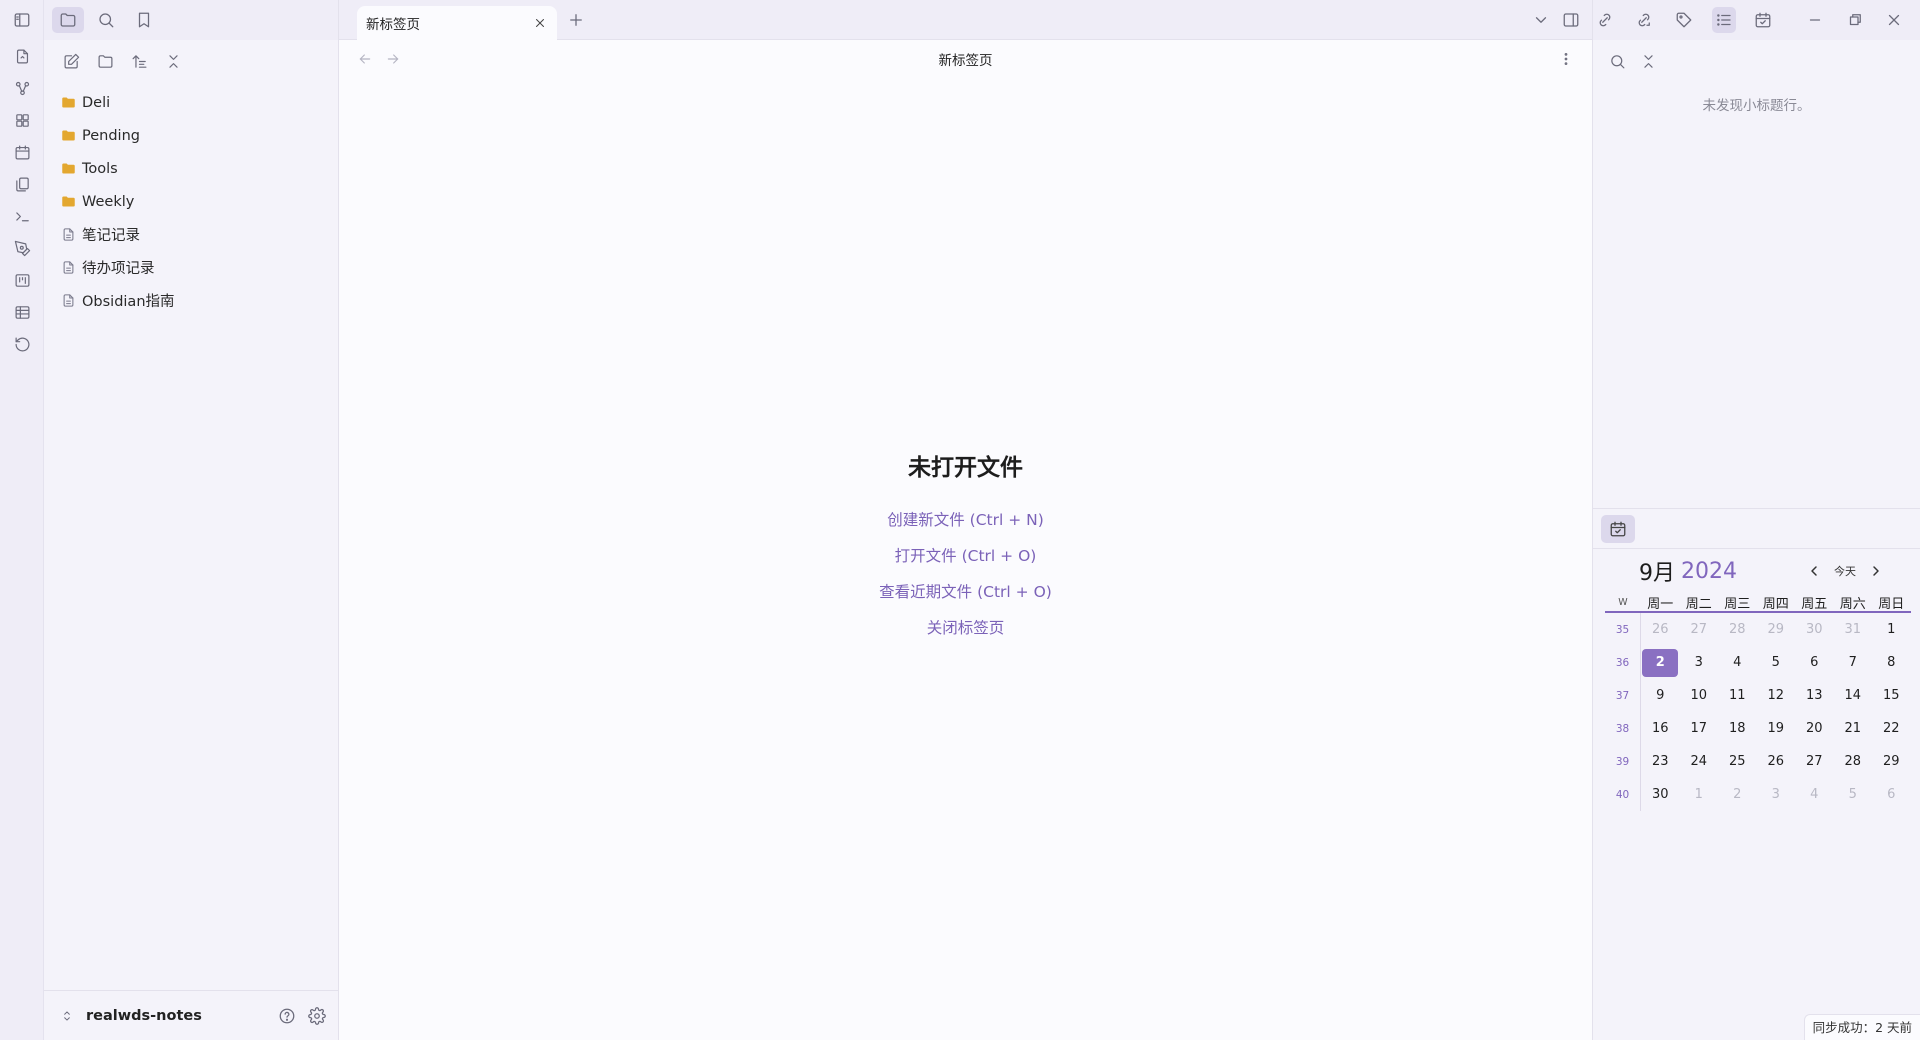 The width and height of the screenshot is (1920, 1040). I want to click on calendar-day: 23, so click(1660, 761).